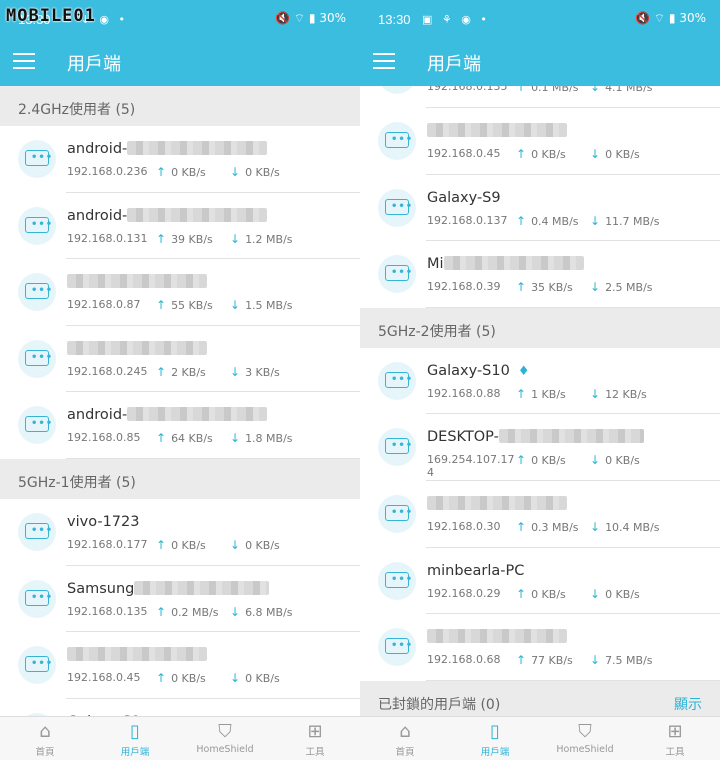 The image size is (720, 760). What do you see at coordinates (548, 394) in the screenshot?
I see `upload-value: 1 KB/s` at bounding box center [548, 394].